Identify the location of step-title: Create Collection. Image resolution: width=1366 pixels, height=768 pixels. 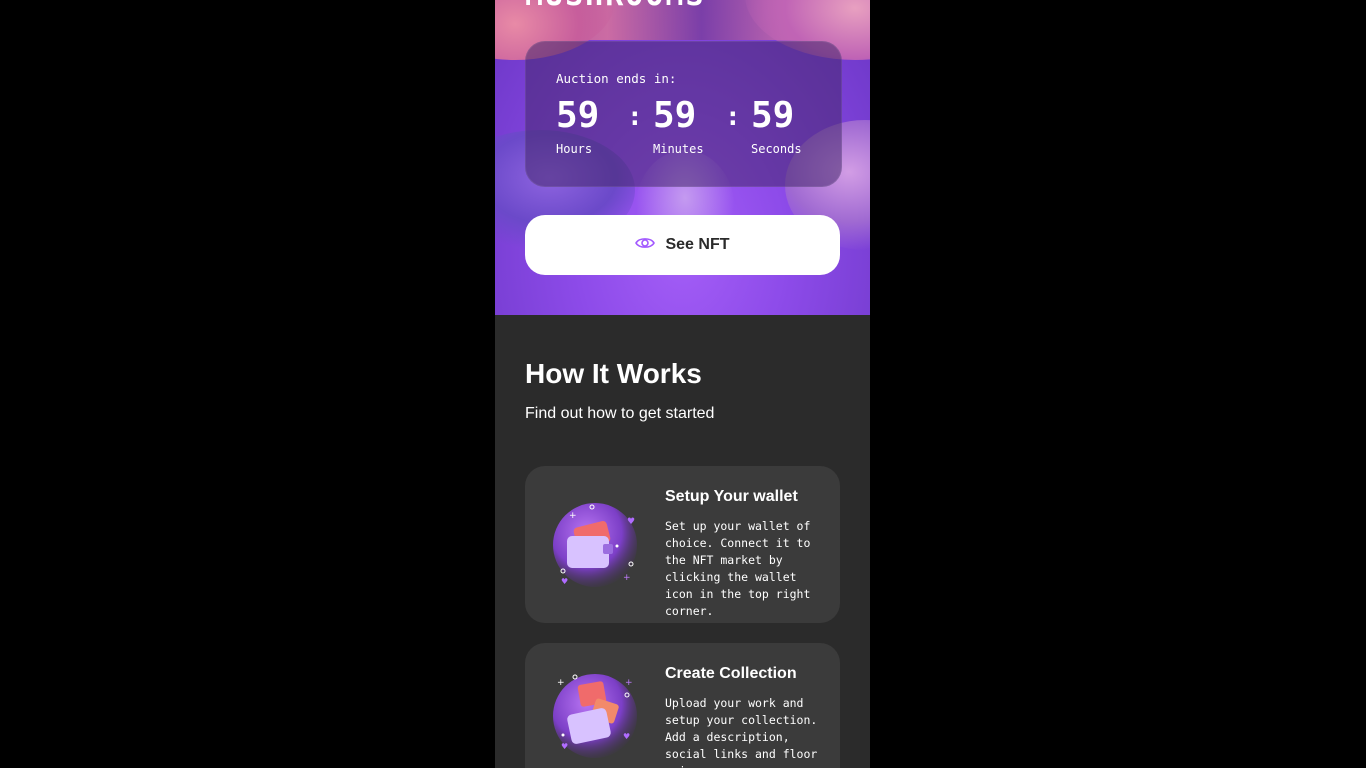
(731, 673).